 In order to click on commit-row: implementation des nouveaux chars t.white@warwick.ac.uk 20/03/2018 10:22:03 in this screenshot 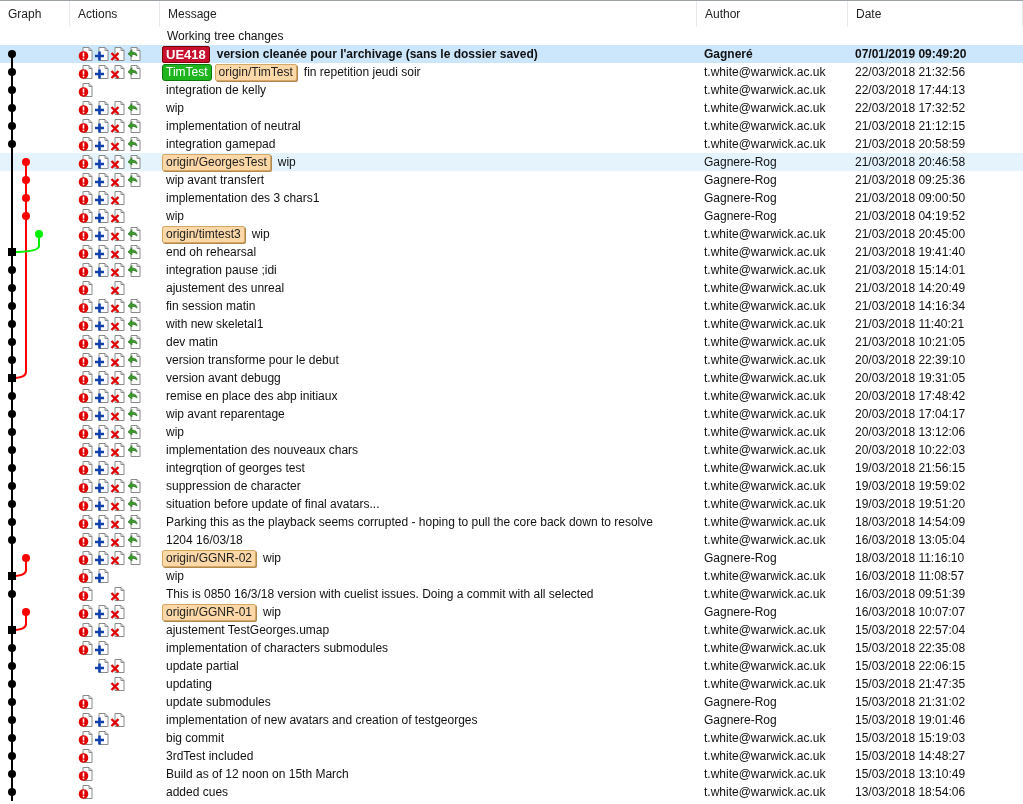, I will do `click(511, 450)`.